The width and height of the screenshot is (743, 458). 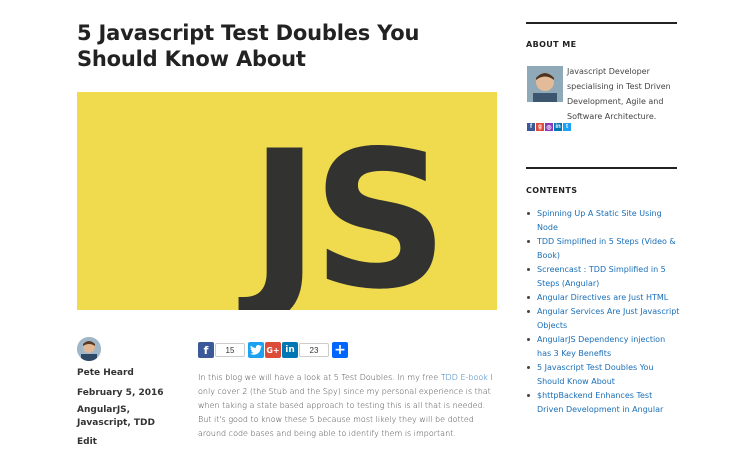 What do you see at coordinates (603, 249) in the screenshot?
I see `contents-item: TDD Simplified in 5 Steps (Video & Book)` at bounding box center [603, 249].